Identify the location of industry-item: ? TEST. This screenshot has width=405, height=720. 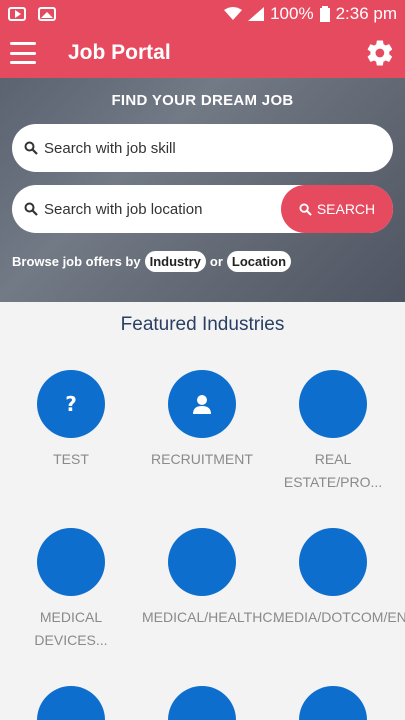
(71, 420).